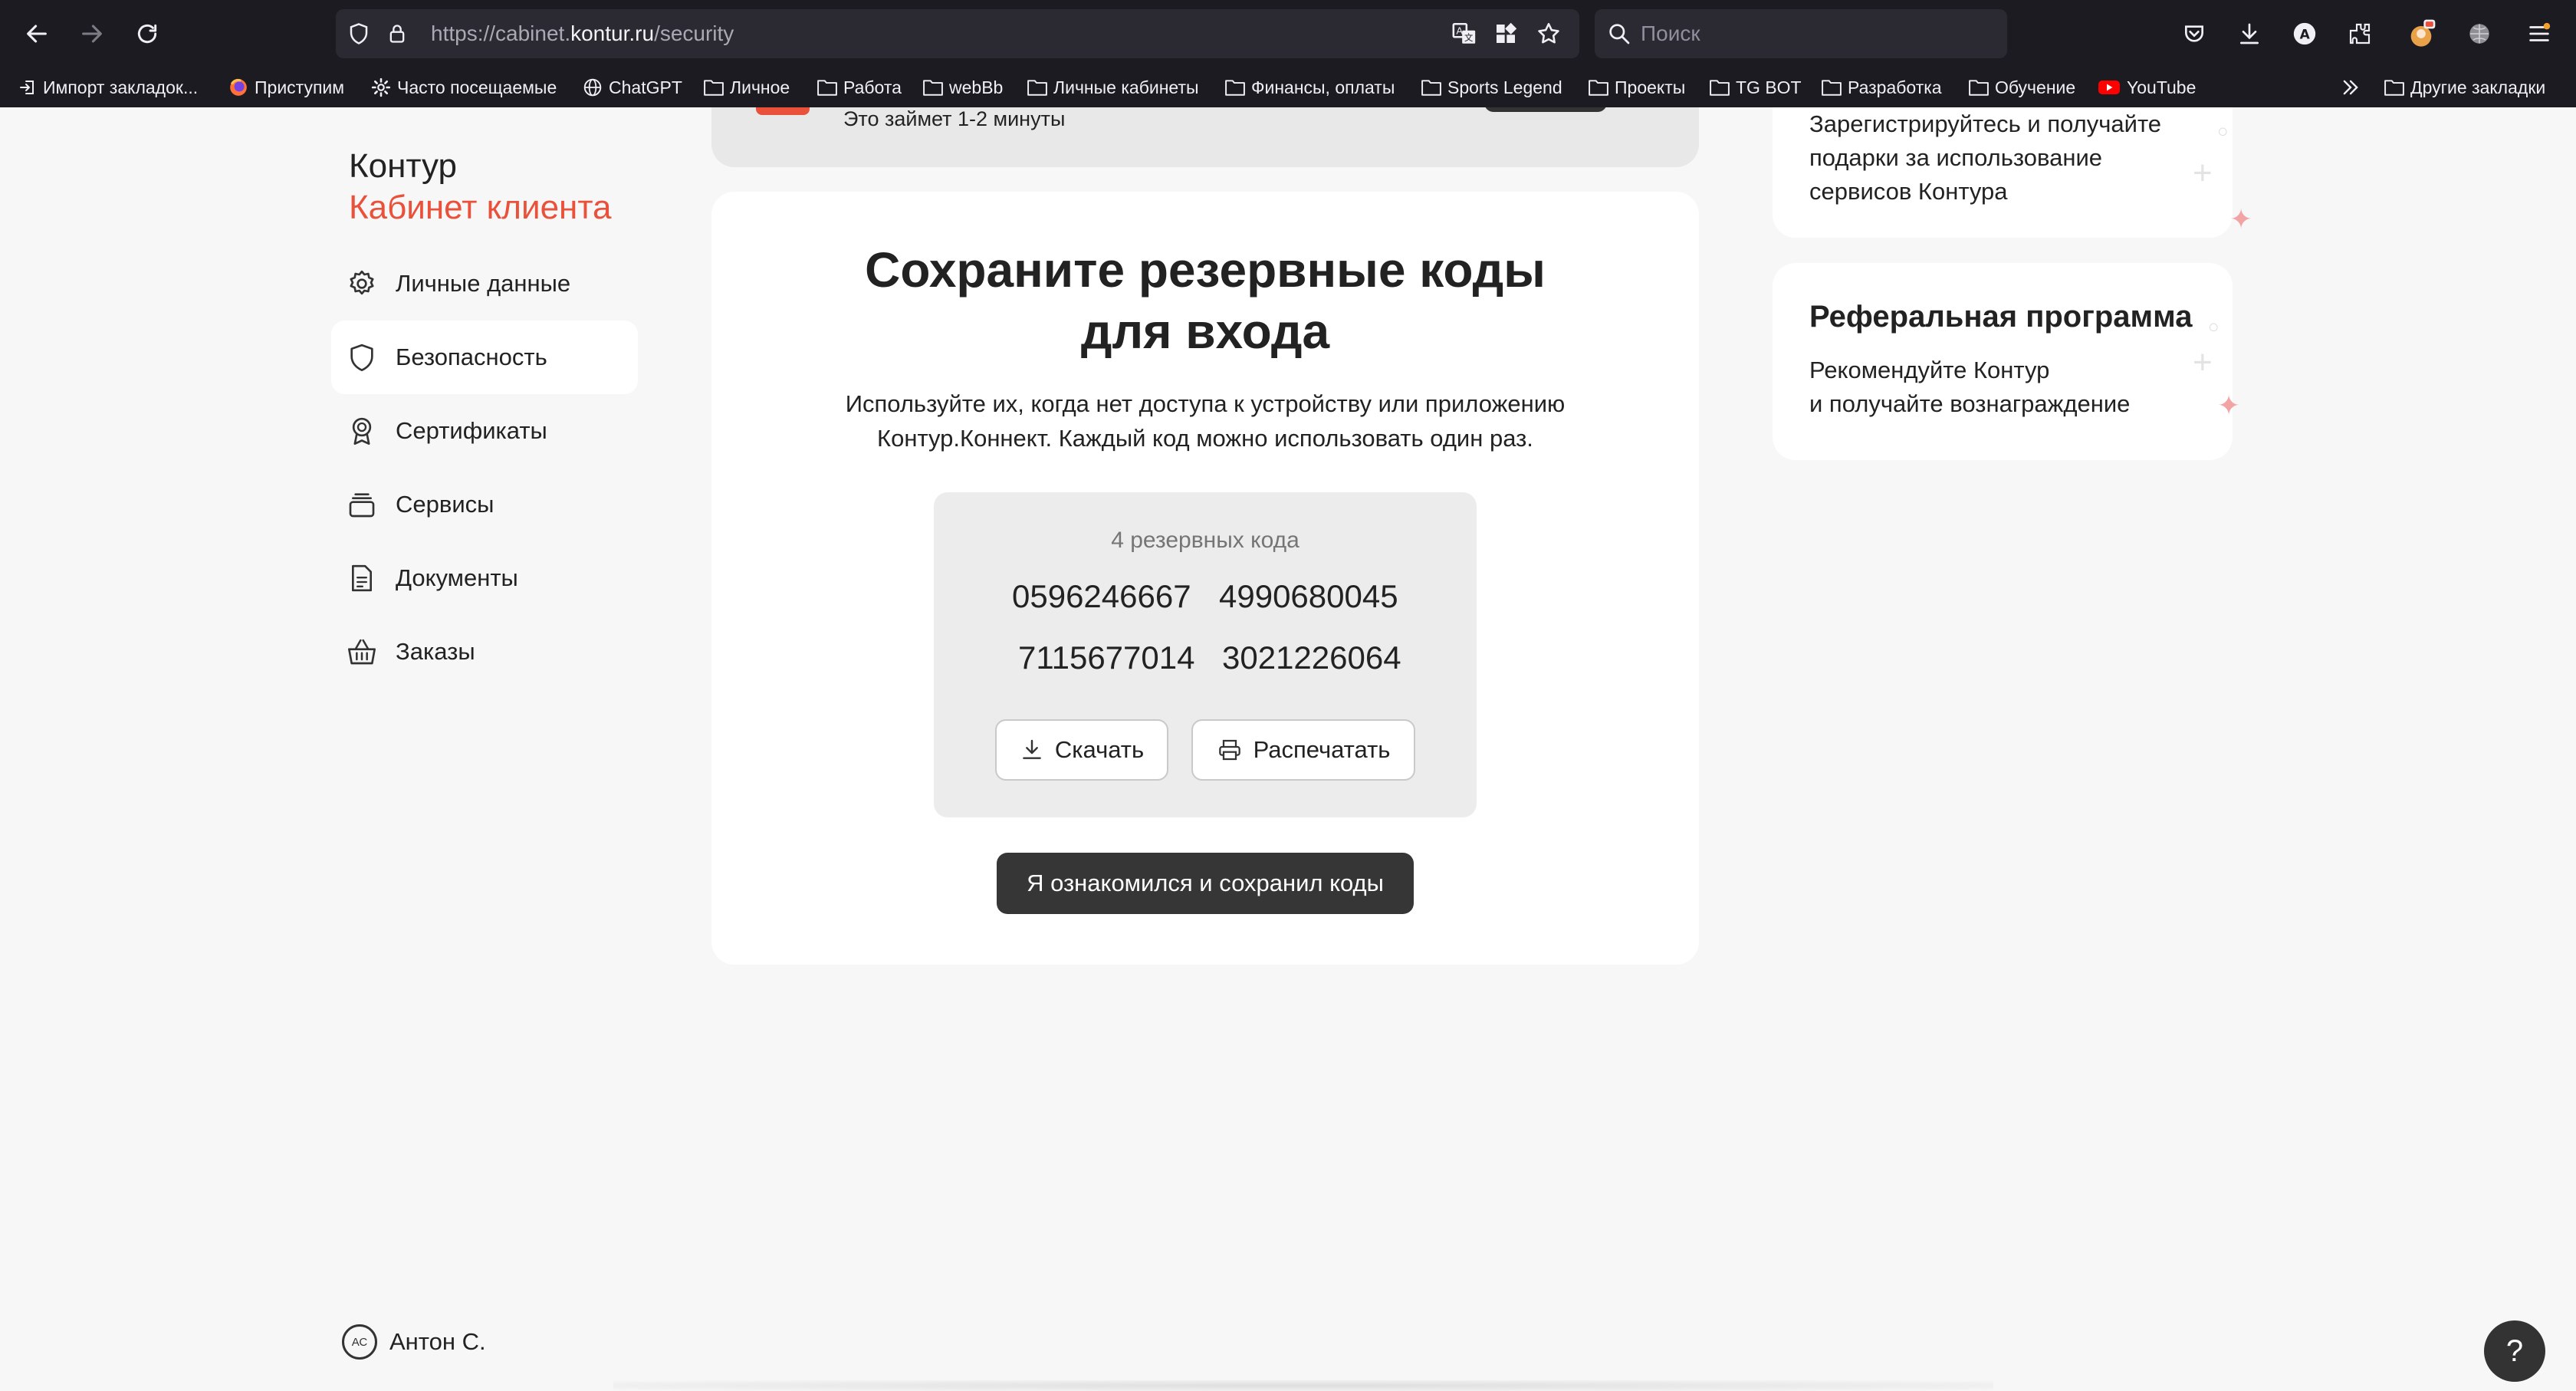 This screenshot has height=1391, width=2576. I want to click on medal-icon, so click(362, 431).